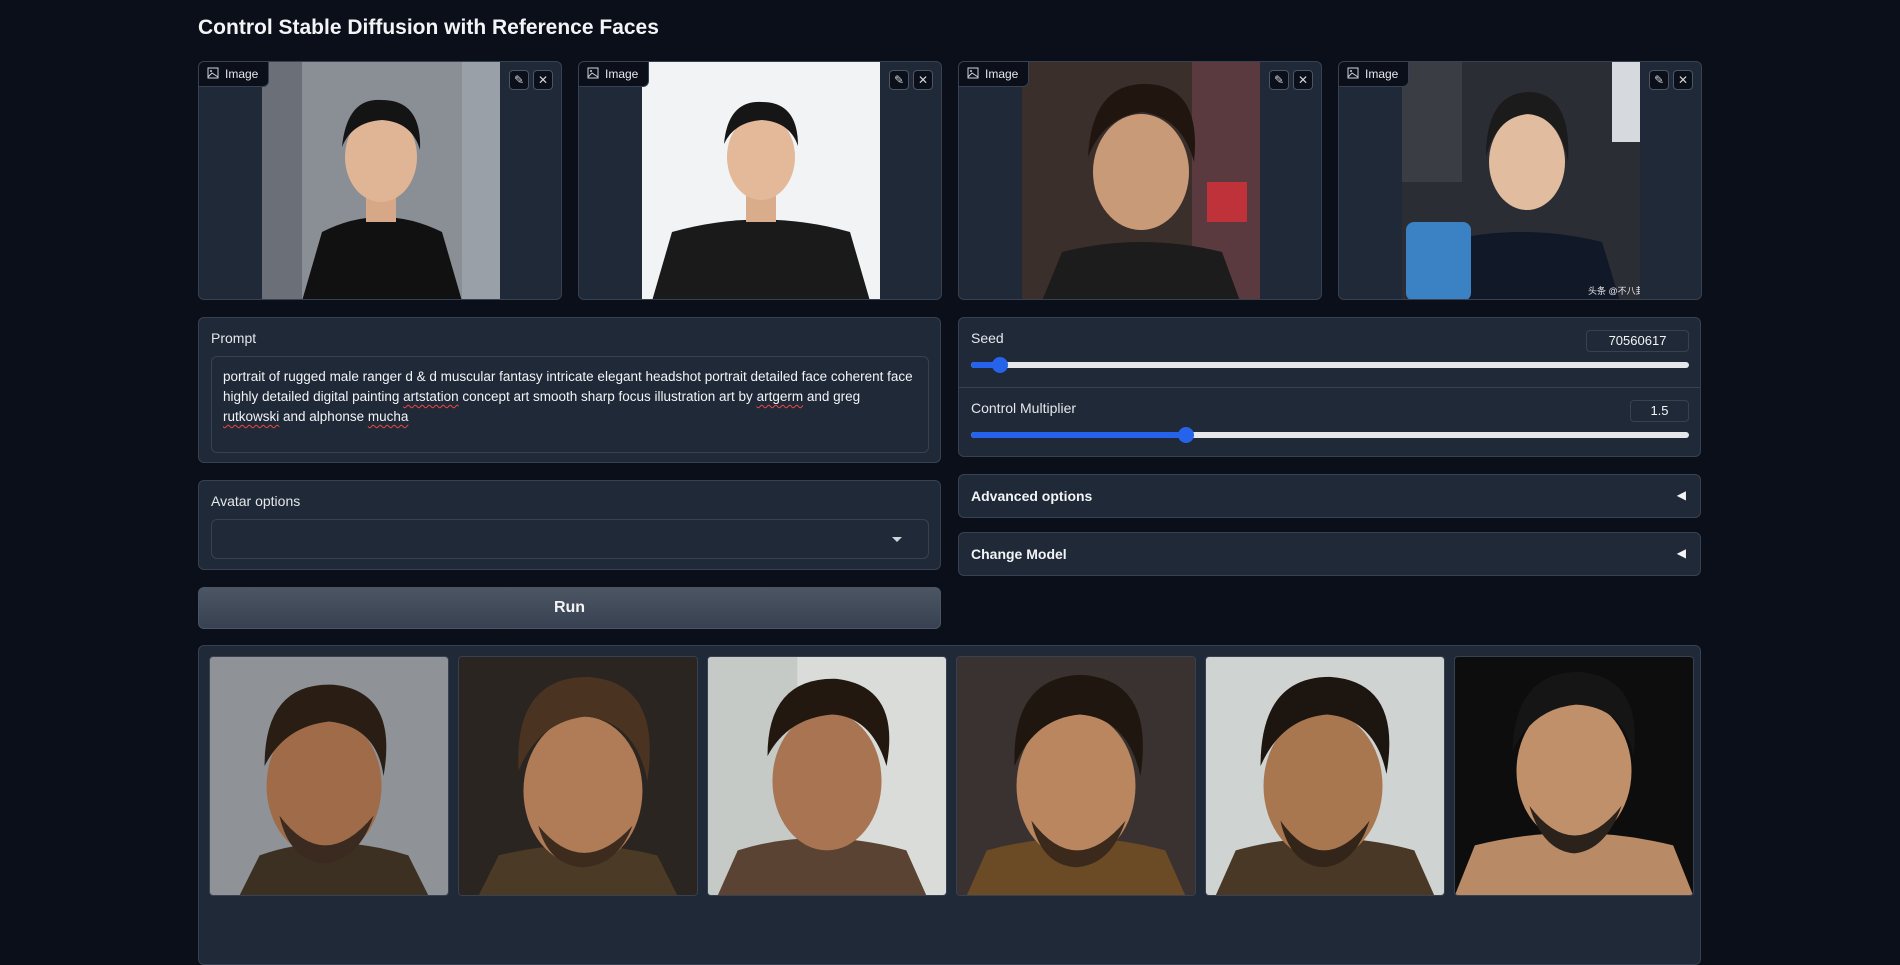 This screenshot has width=1900, height=965. What do you see at coordinates (1079, 435) in the screenshot?
I see `control-multiplier-slider-fill` at bounding box center [1079, 435].